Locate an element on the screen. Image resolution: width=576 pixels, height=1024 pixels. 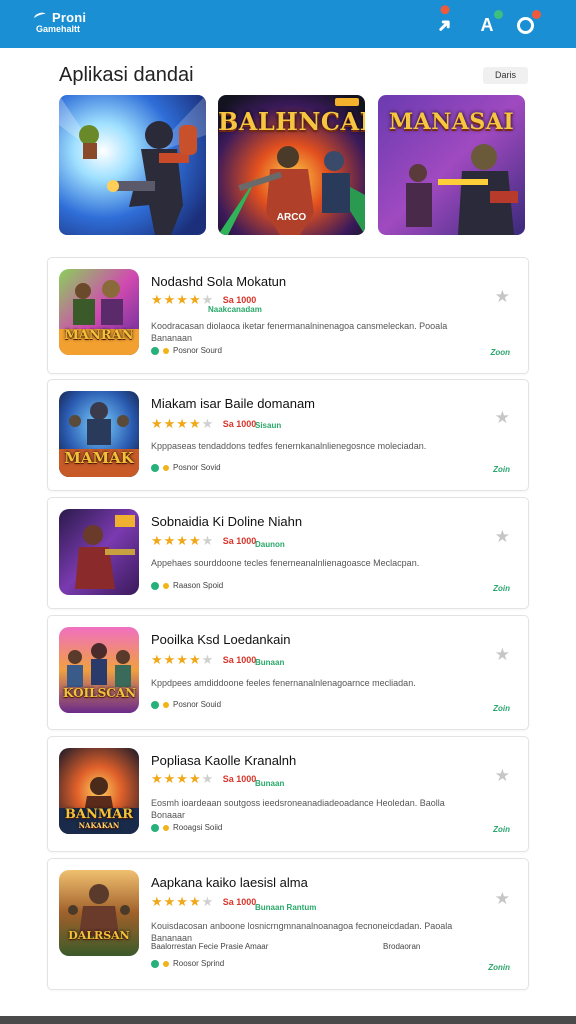
app-thumbnail is located at coordinates (99, 552).